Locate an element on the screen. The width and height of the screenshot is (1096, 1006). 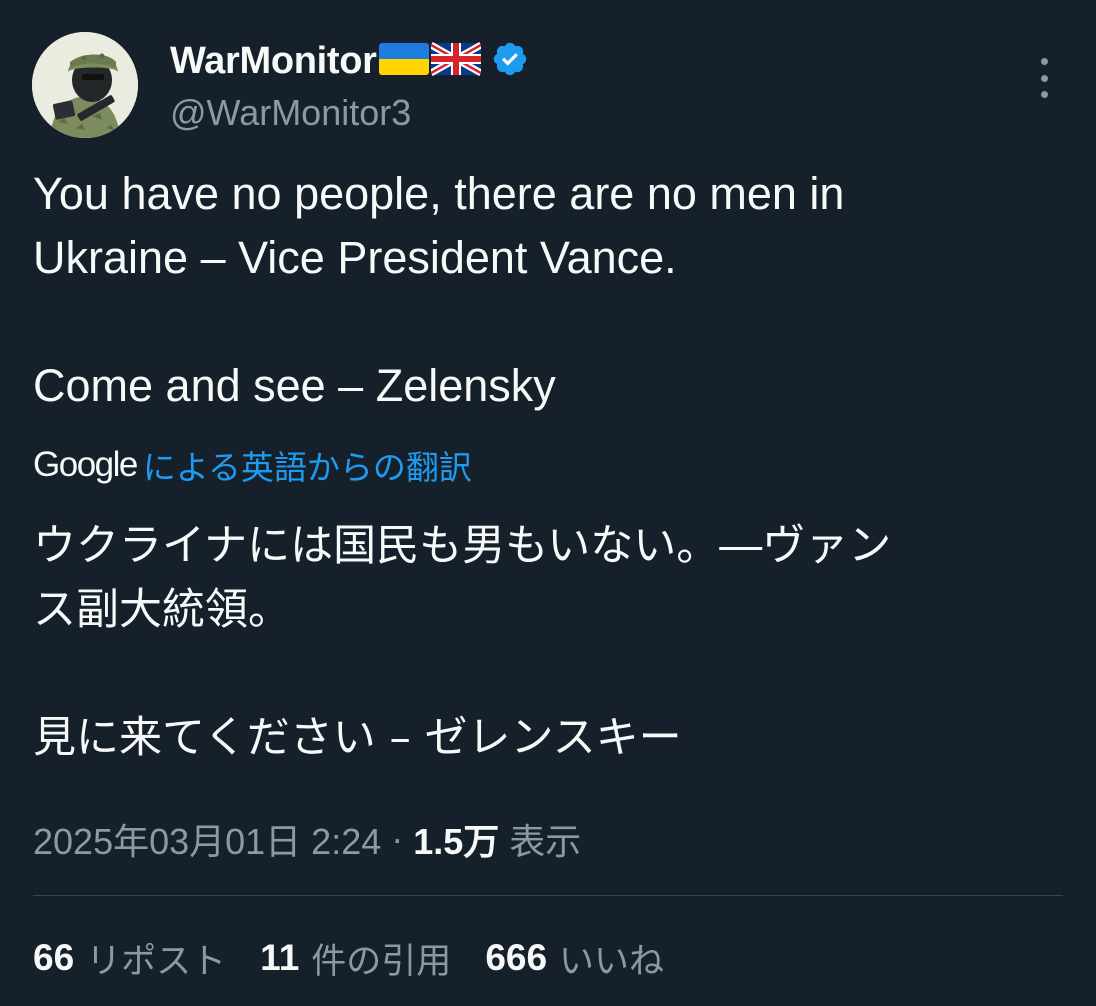
uk-flag-icon is located at coordinates (455, 61).